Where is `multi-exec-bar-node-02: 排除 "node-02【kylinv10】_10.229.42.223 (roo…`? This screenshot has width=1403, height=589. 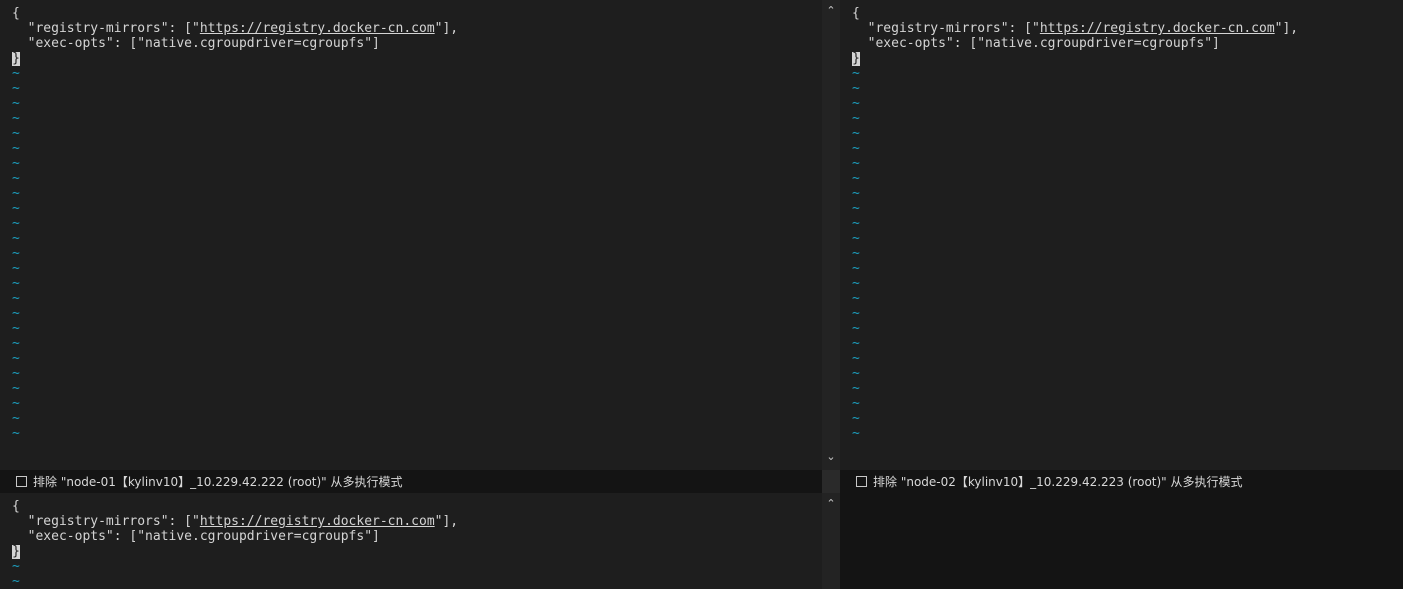 multi-exec-bar-node-02: 排除 "node-02【kylinv10】_10.229.42.223 (roo… is located at coordinates (1121, 481).